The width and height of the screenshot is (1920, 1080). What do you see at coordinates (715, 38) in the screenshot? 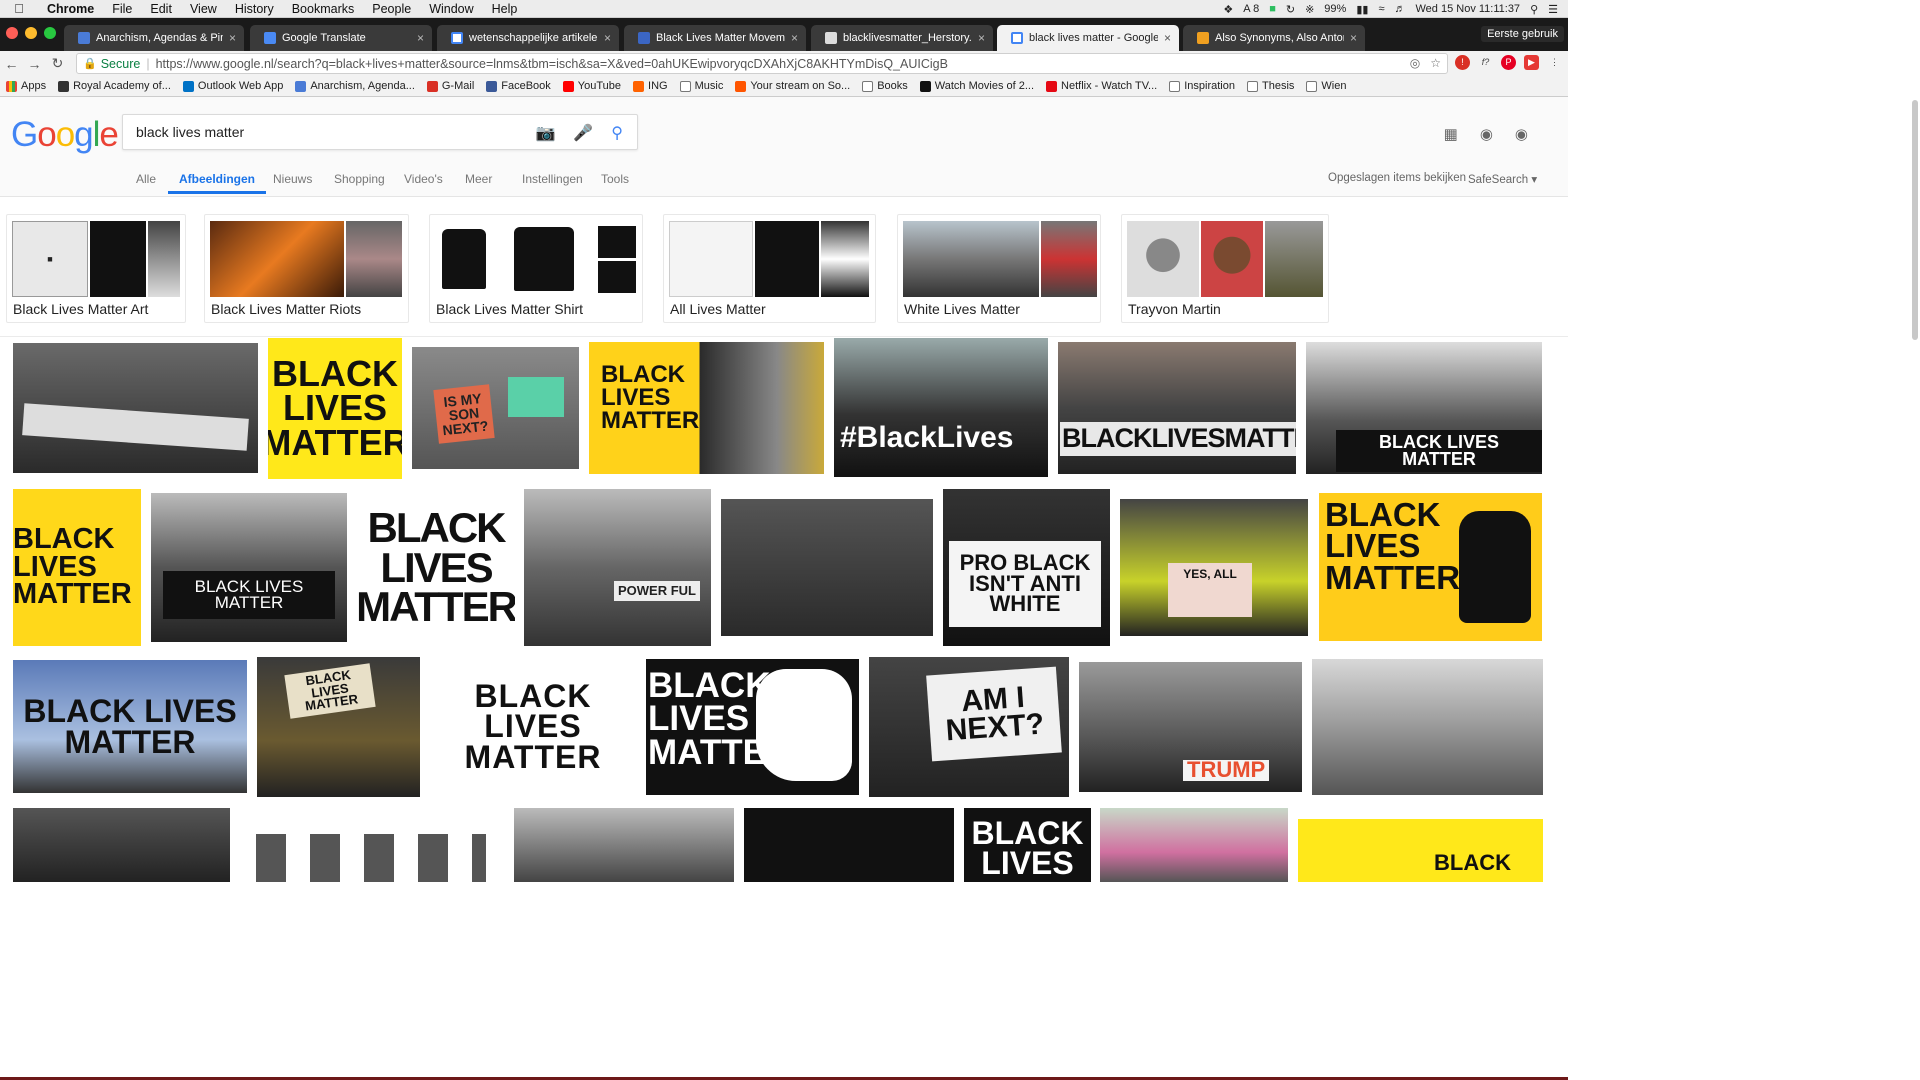
I see `tab-blm-movement: Black Lives Matter Movement ×` at bounding box center [715, 38].